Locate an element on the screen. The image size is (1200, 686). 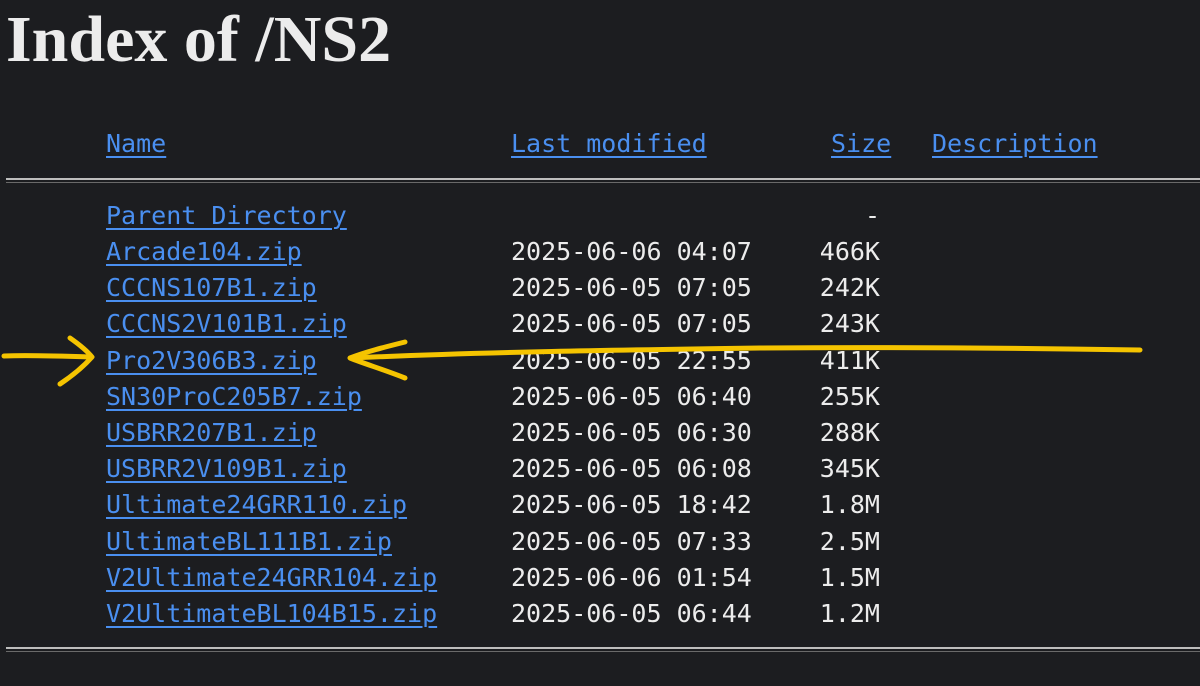
file-row: Arcade104.zip 2025-06-06 04:07 466K is located at coordinates (600, 252).